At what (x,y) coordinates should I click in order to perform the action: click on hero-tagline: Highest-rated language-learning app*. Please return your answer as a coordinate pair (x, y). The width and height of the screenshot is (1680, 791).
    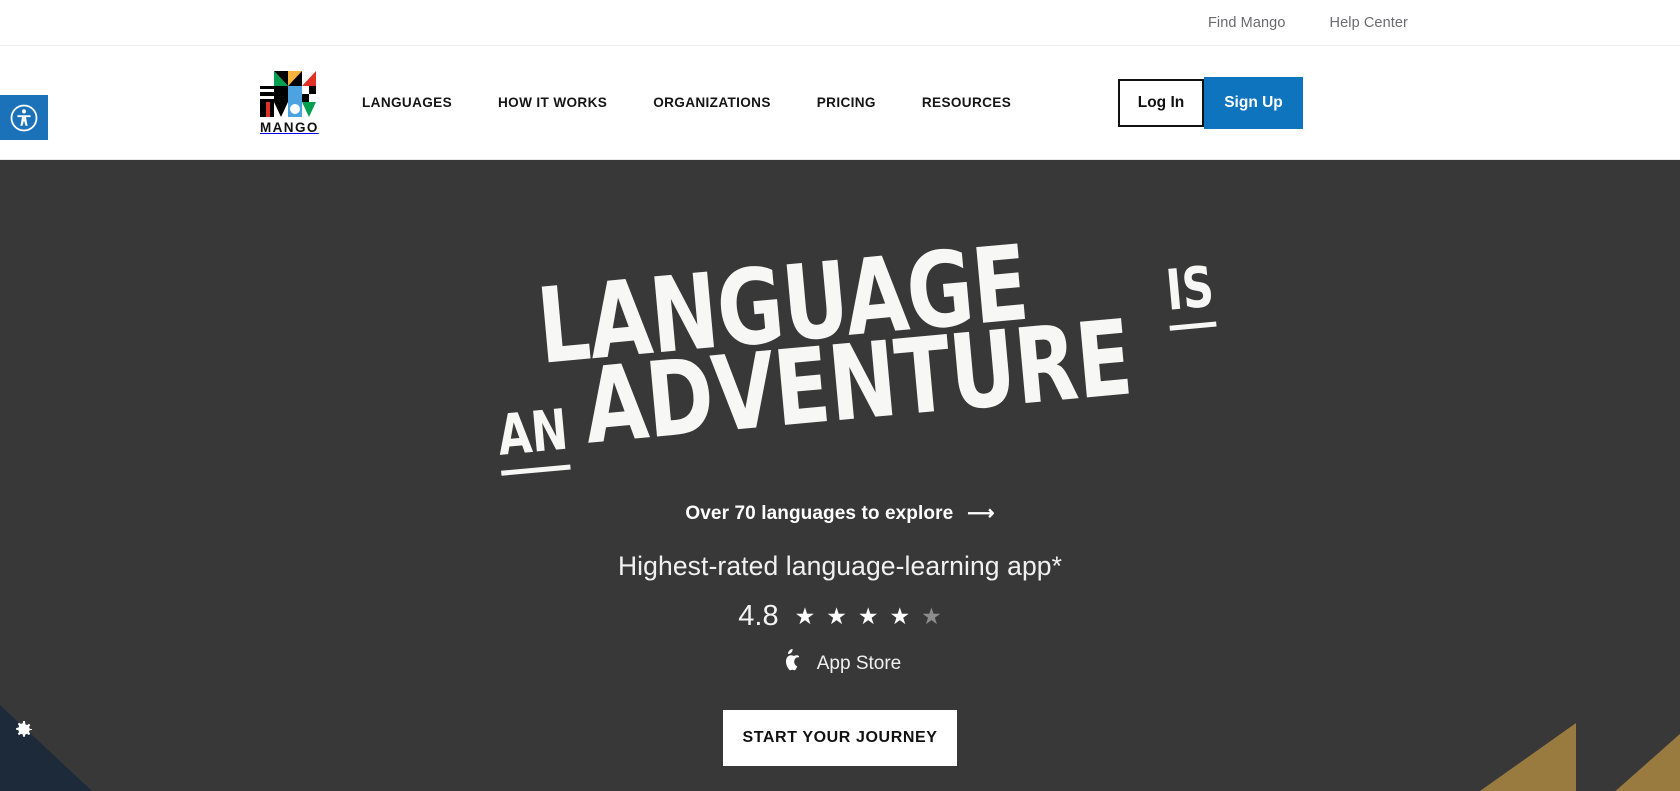
    Looking at the image, I should click on (840, 566).